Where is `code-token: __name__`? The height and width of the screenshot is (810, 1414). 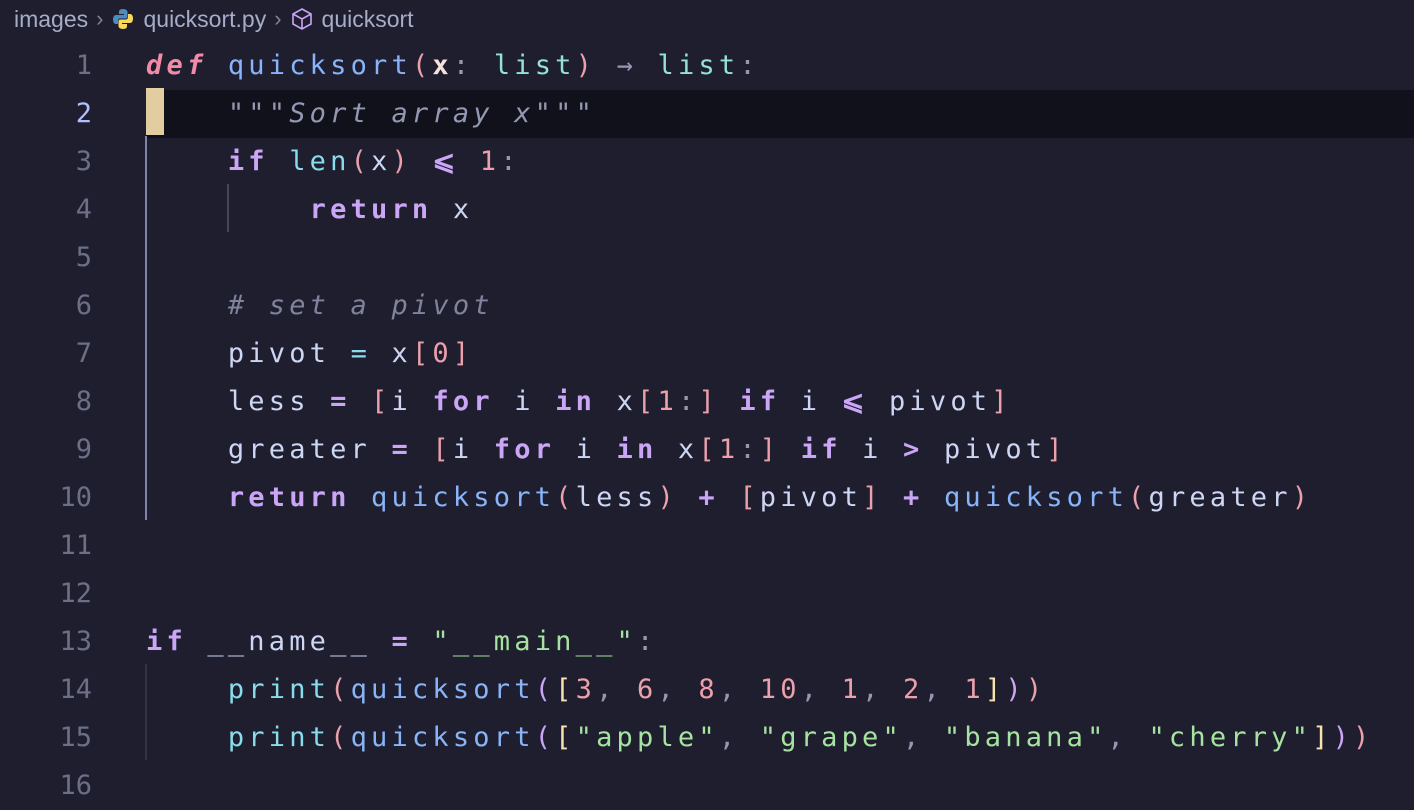
code-token: __name__ is located at coordinates (289, 641).